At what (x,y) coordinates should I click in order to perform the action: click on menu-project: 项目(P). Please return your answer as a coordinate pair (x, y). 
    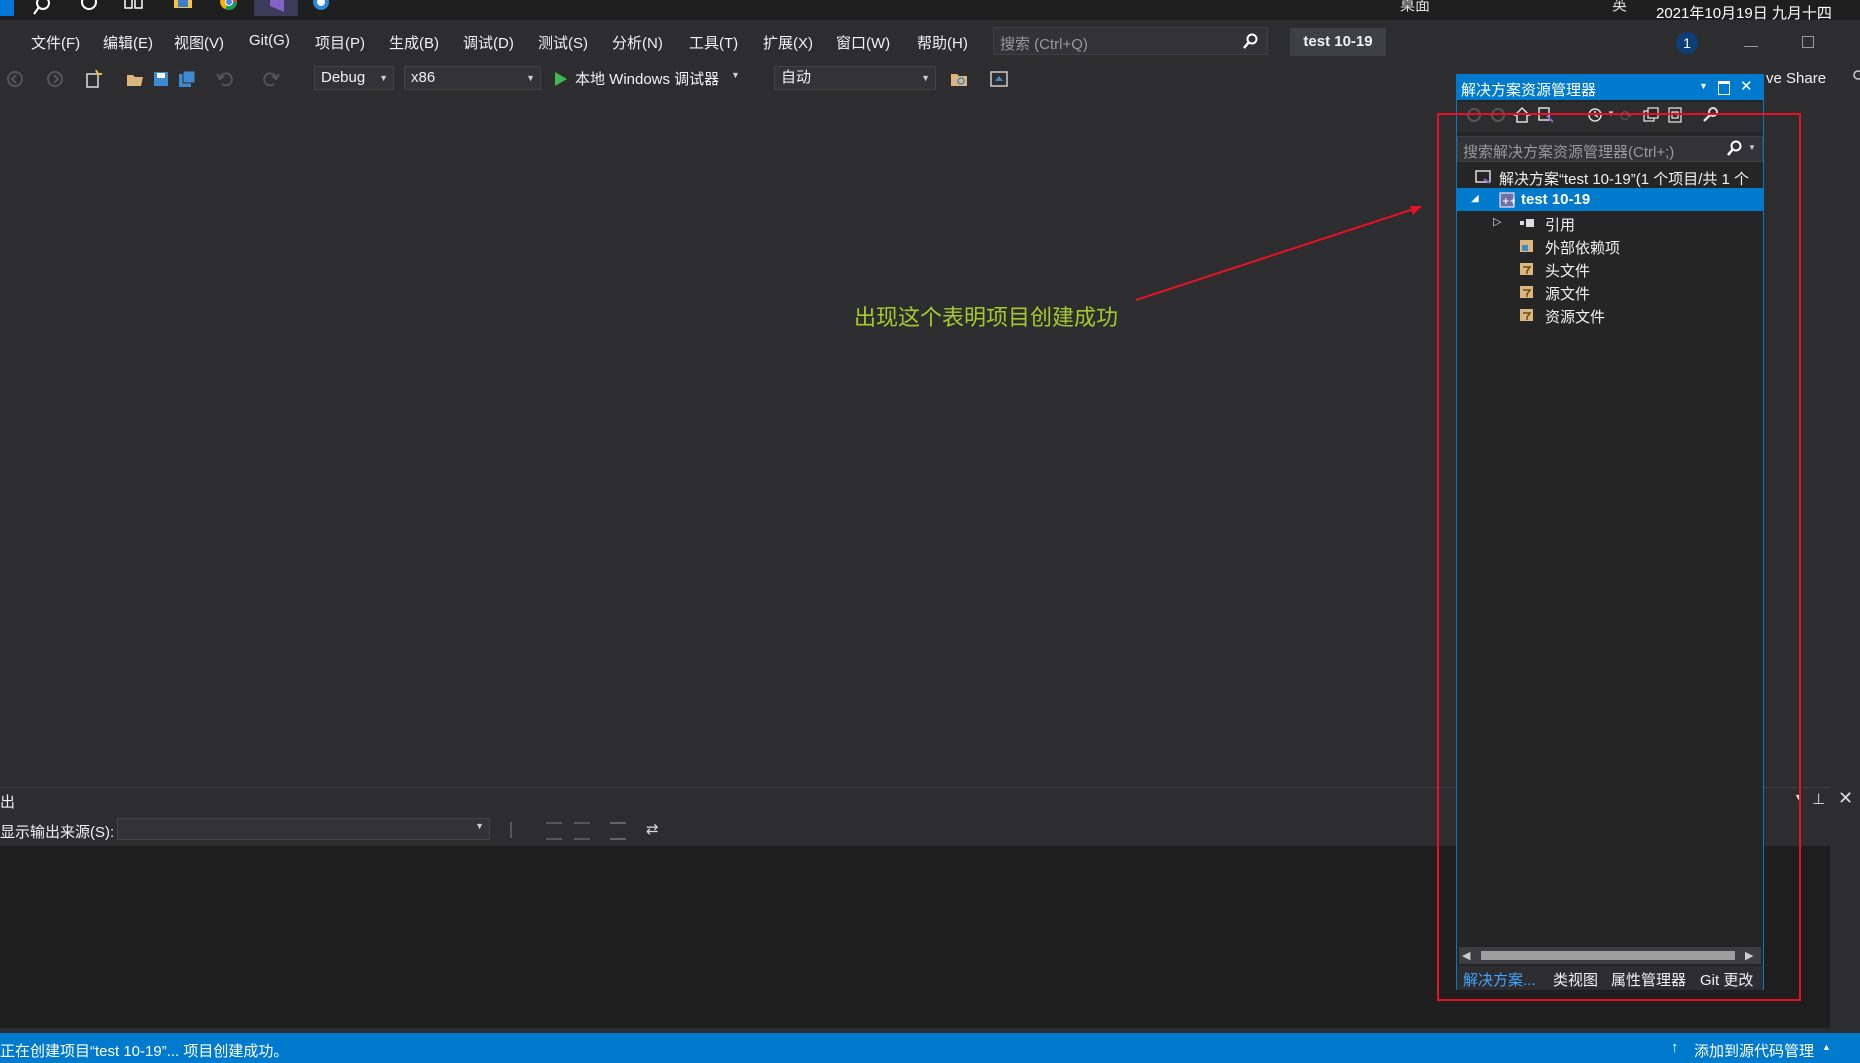
    Looking at the image, I should click on (340, 42).